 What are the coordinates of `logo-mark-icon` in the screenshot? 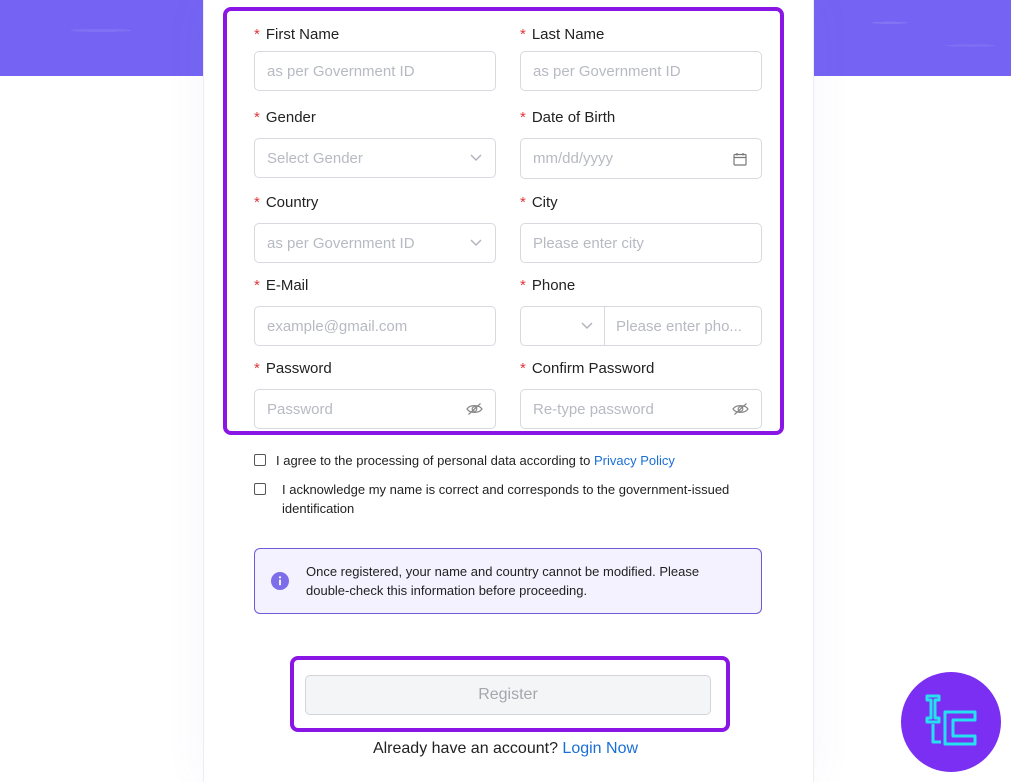 It's located at (951, 720).